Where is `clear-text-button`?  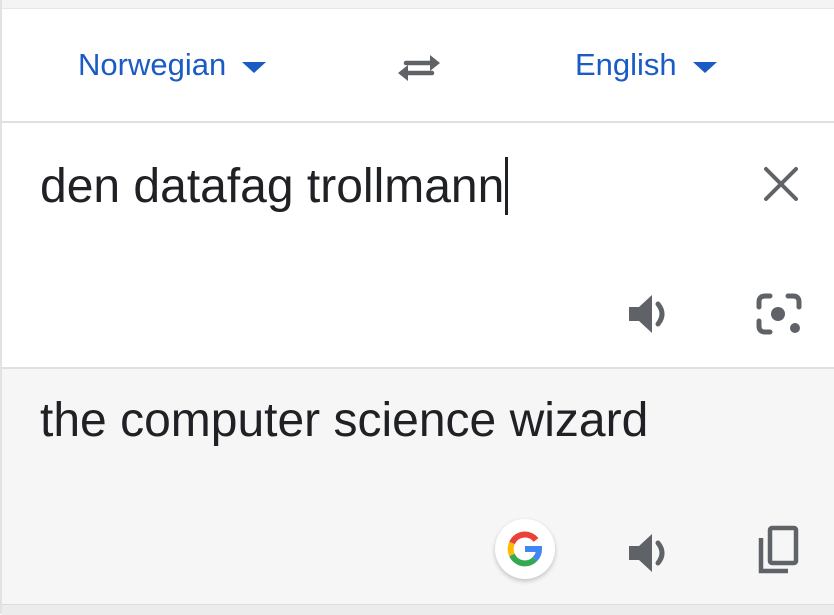
clear-text-button is located at coordinates (781, 184).